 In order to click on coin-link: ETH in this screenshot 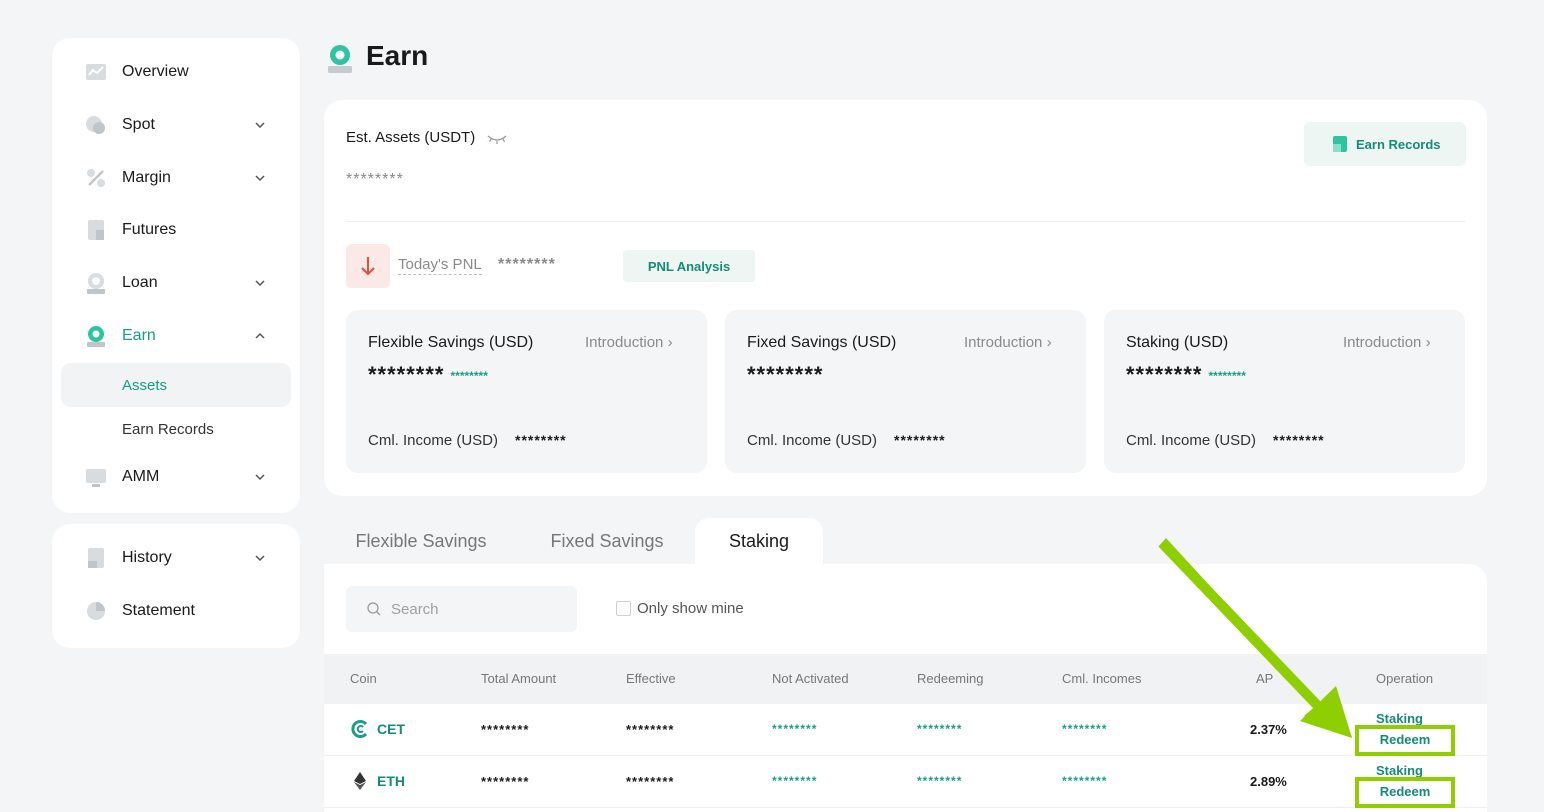, I will do `click(378, 781)`.